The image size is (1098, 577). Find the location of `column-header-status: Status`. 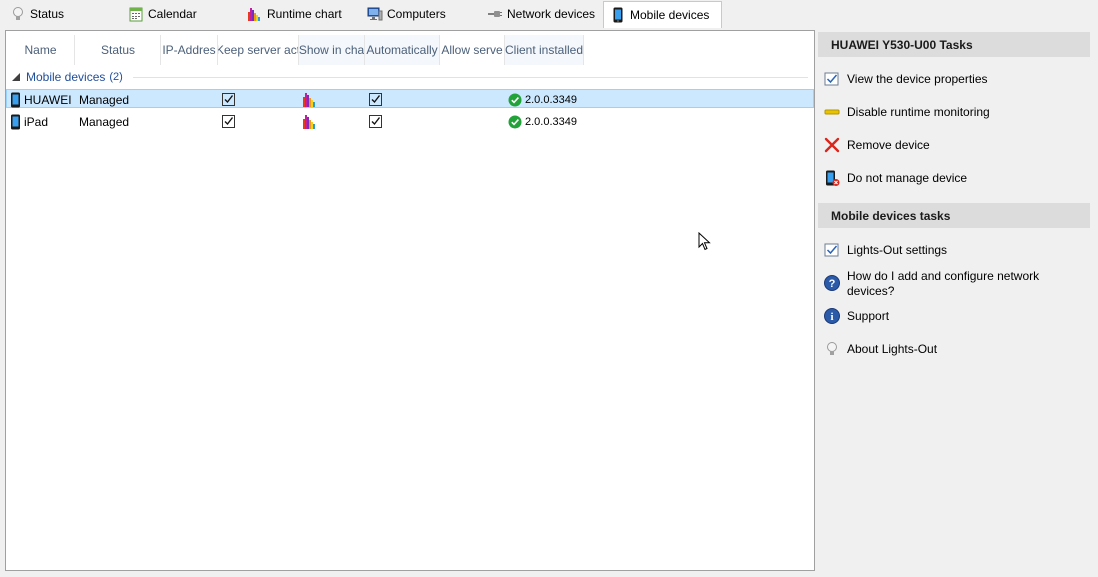

column-header-status: Status is located at coordinates (118, 50).